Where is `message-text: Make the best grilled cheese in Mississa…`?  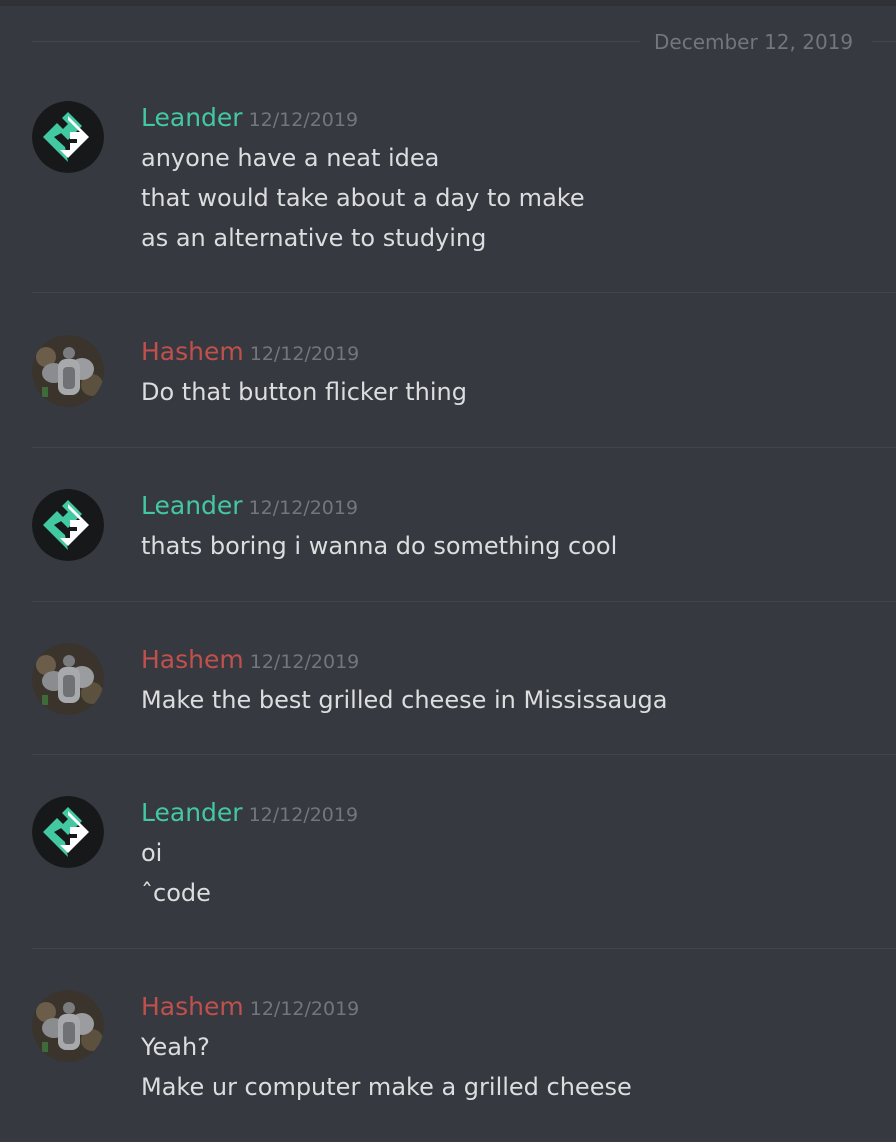 message-text: Make the best grilled cheese in Mississa… is located at coordinates (404, 700).